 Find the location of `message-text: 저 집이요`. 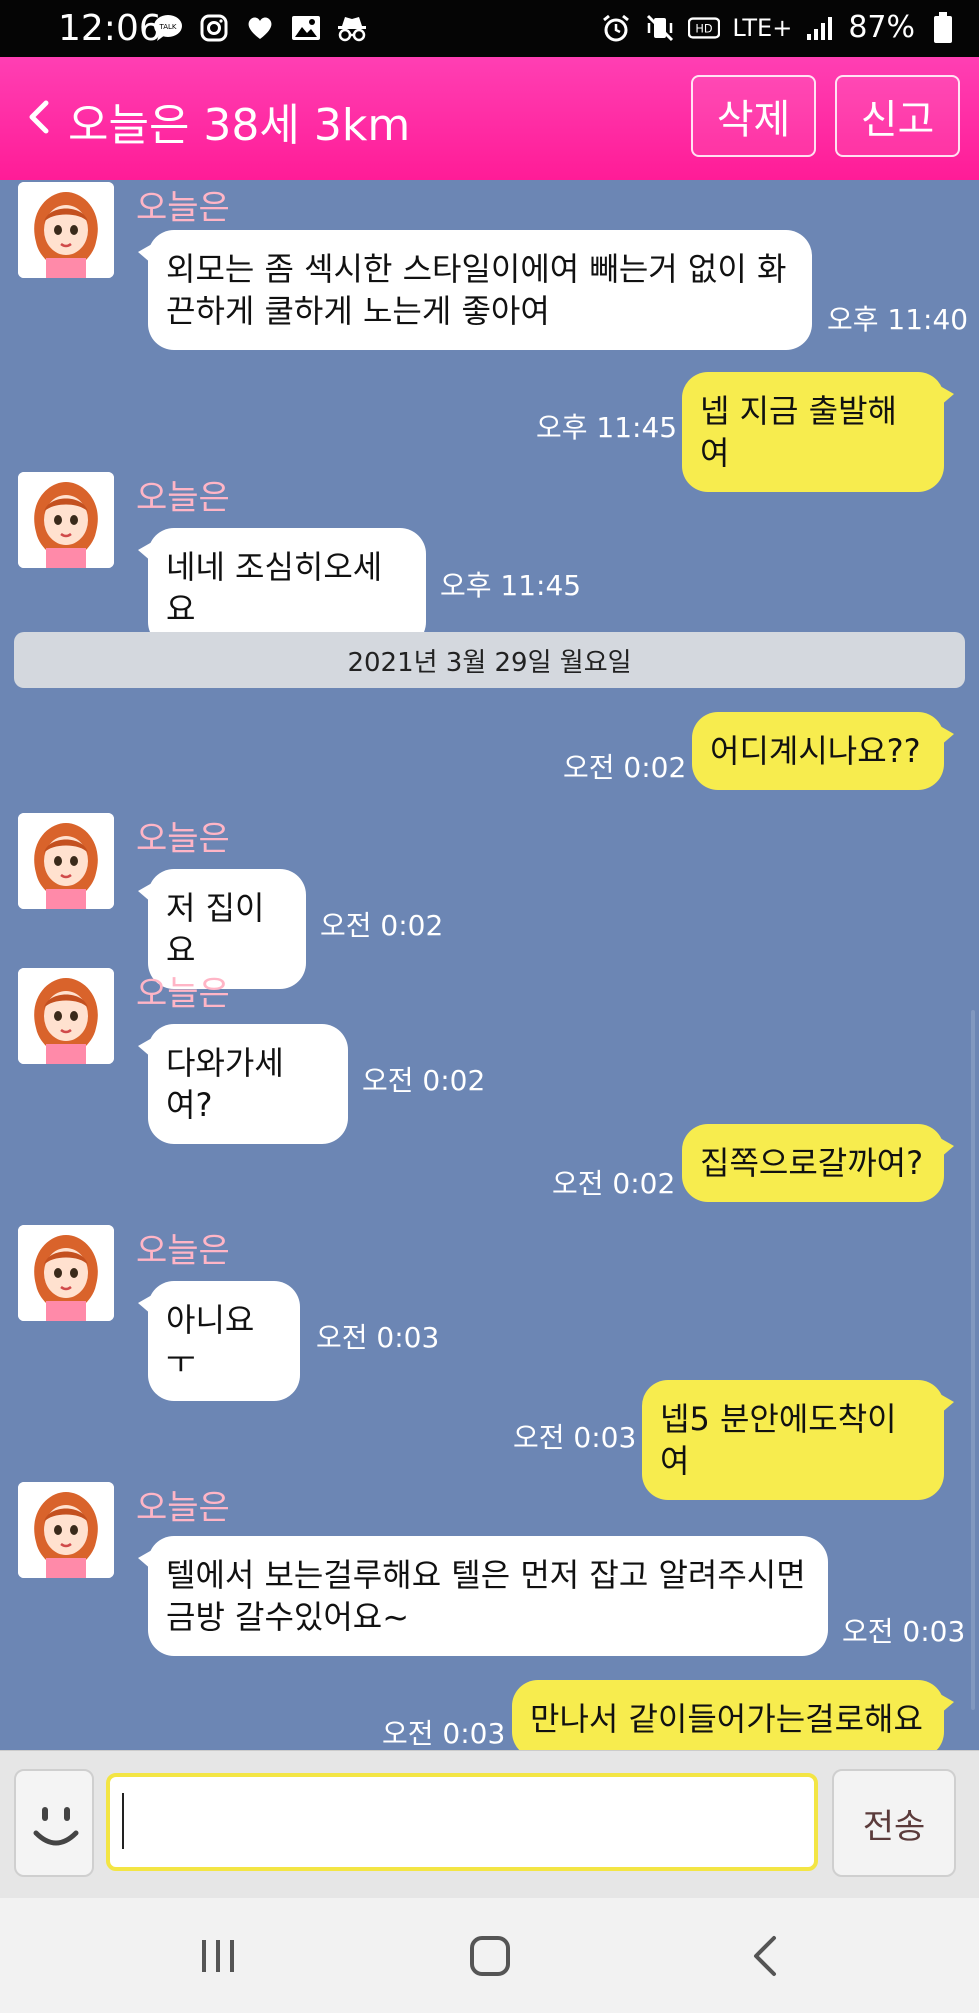

message-text: 저 집이요 is located at coordinates (215, 929).